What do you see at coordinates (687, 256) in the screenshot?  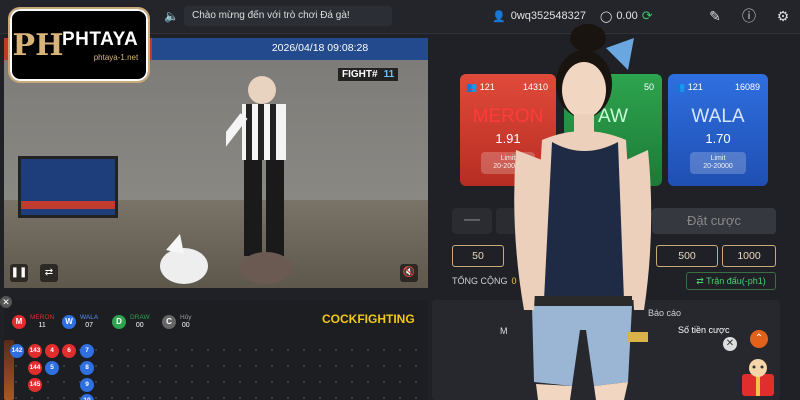 I see `chip-500: 500` at bounding box center [687, 256].